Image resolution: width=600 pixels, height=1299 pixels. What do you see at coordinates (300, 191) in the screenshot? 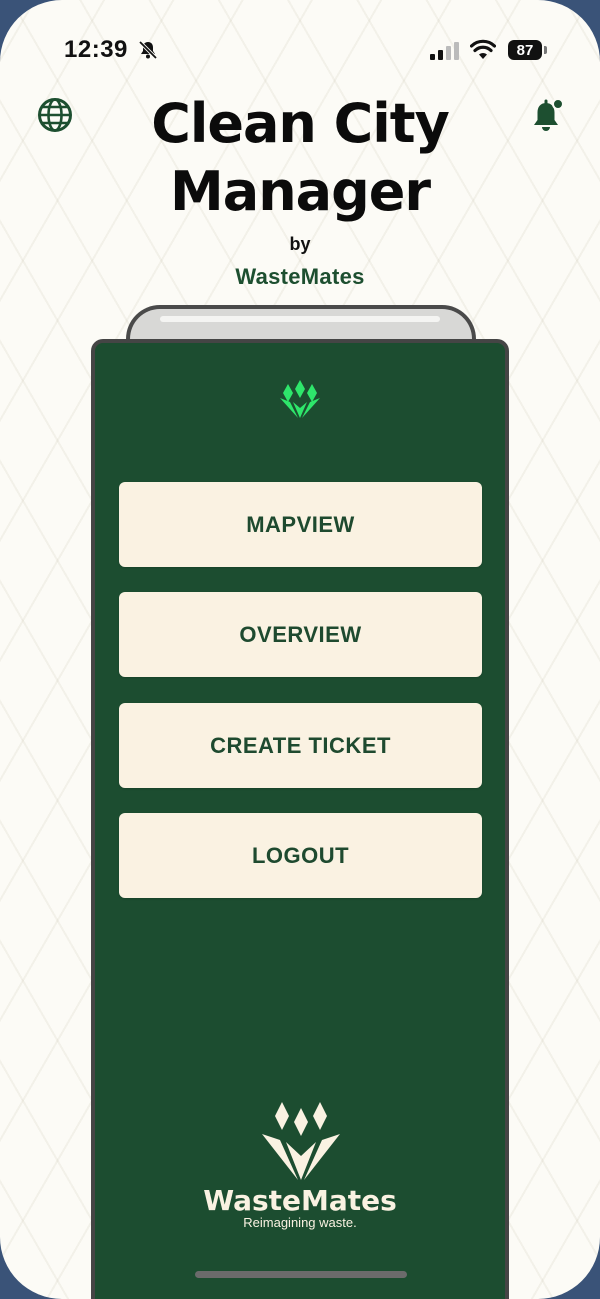
I see `title-line-2: Manager` at bounding box center [300, 191].